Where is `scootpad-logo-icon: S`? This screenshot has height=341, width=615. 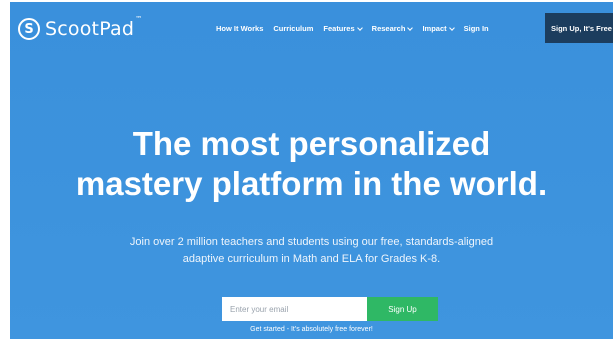
scootpad-logo-icon: S is located at coordinates (29, 29).